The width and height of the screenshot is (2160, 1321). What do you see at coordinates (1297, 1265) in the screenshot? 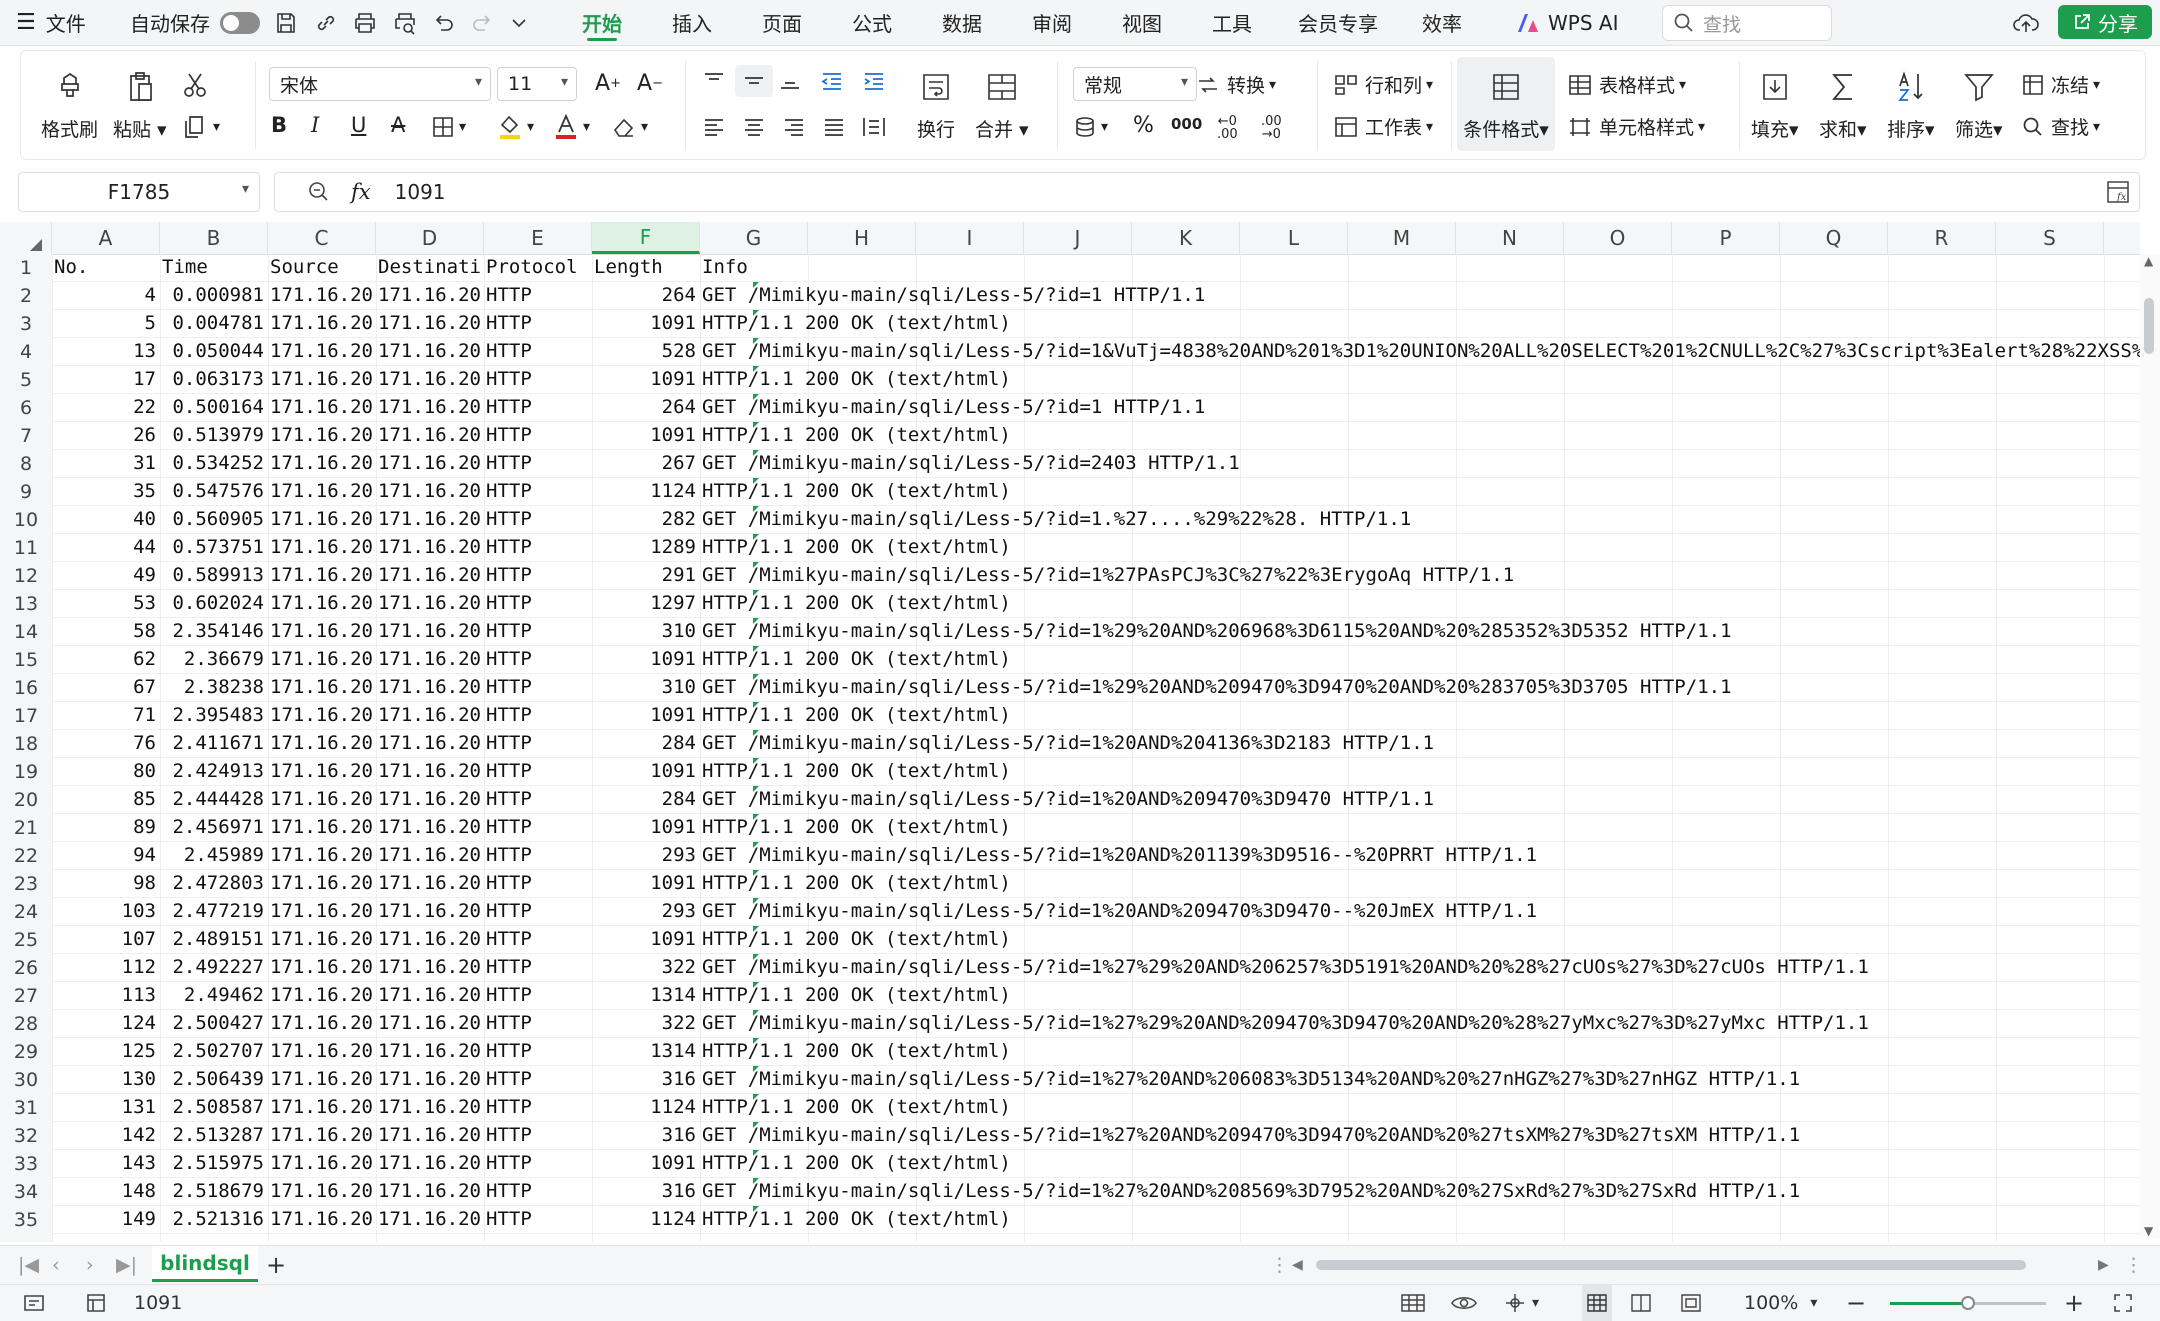
I see `scroll-left-icon: ◀` at bounding box center [1297, 1265].